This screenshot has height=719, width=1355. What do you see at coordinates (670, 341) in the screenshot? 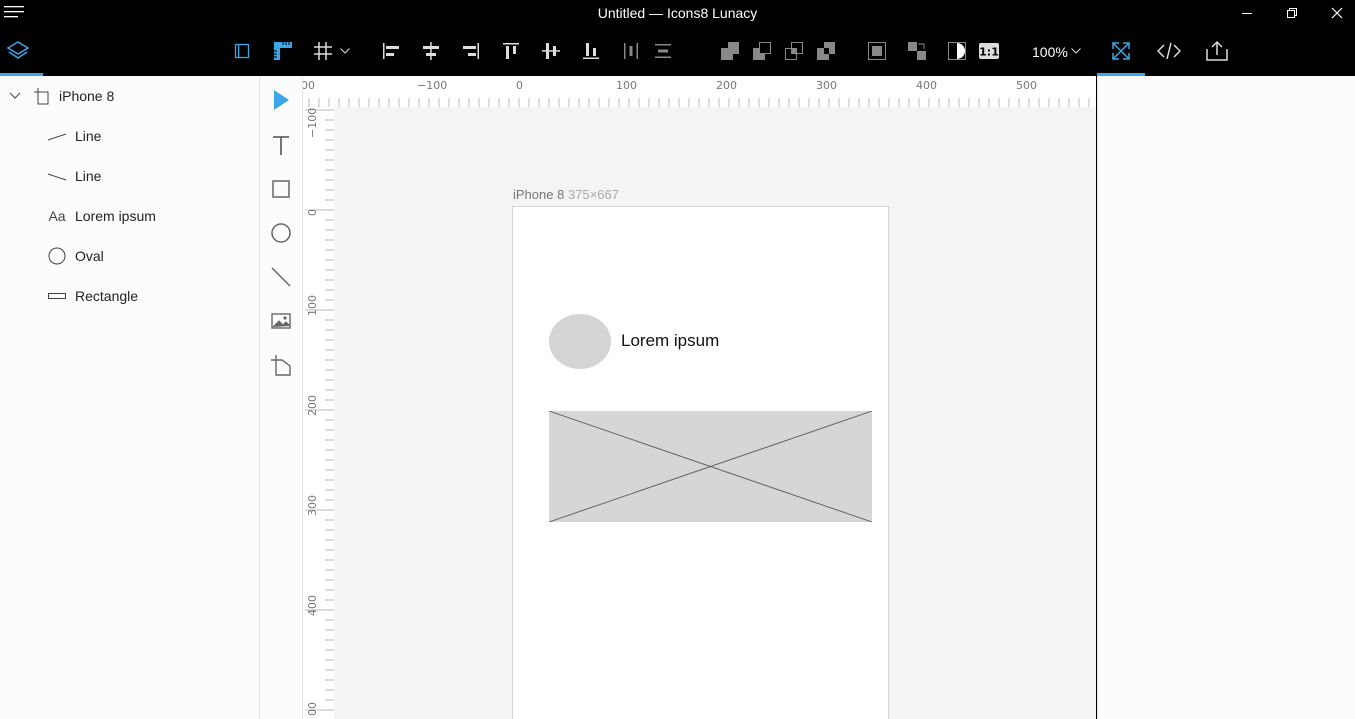
I see `text-layer: Lorem ipsum` at bounding box center [670, 341].